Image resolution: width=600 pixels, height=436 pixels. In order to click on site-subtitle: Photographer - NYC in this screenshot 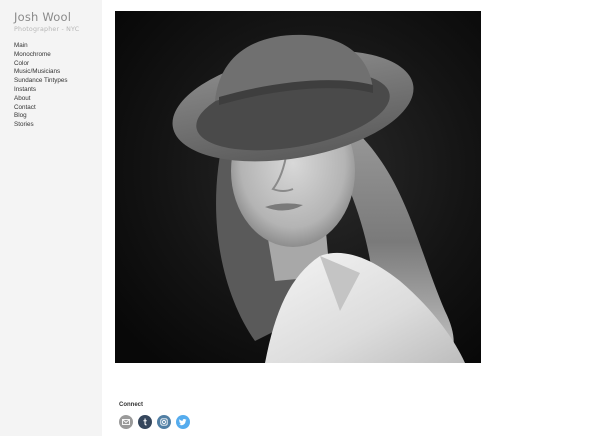, I will do `click(47, 29)`.